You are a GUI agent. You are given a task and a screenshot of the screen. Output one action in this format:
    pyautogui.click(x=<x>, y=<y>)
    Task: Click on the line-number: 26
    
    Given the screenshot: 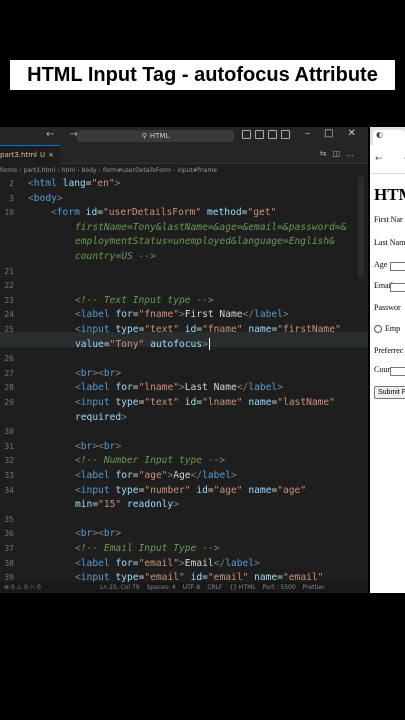 What is the action you would take?
    pyautogui.click(x=9, y=359)
    